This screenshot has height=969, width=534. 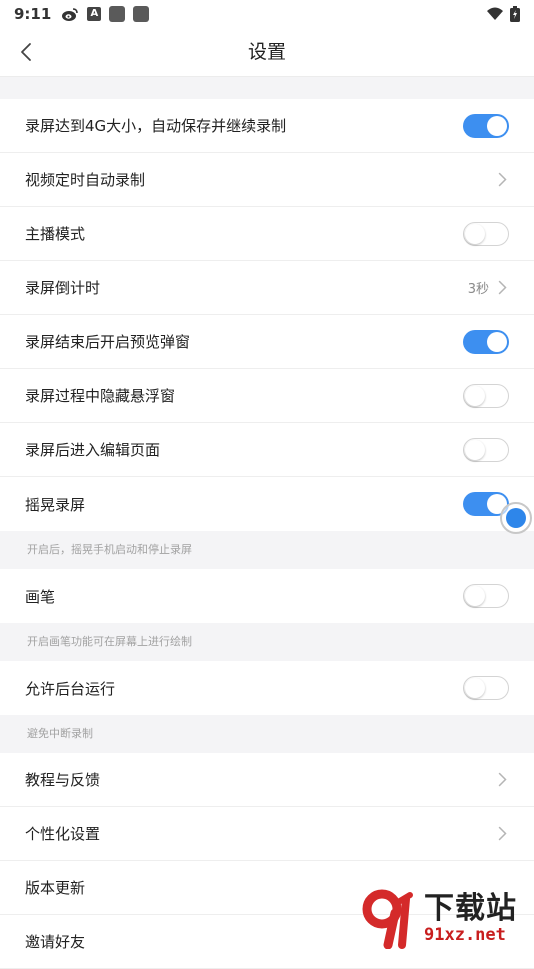 I want to click on app-a-icon: A, so click(x=94, y=14).